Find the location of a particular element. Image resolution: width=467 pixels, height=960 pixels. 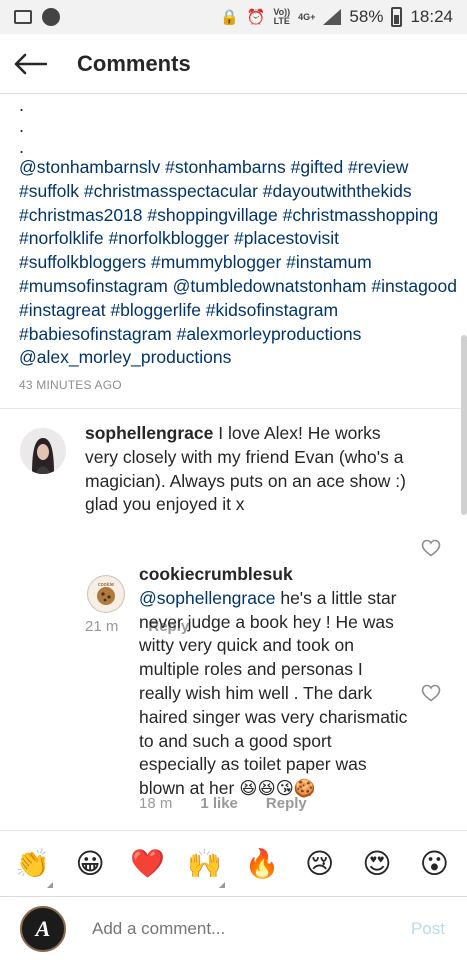

comment-username: sophellengrace is located at coordinates (149, 433).